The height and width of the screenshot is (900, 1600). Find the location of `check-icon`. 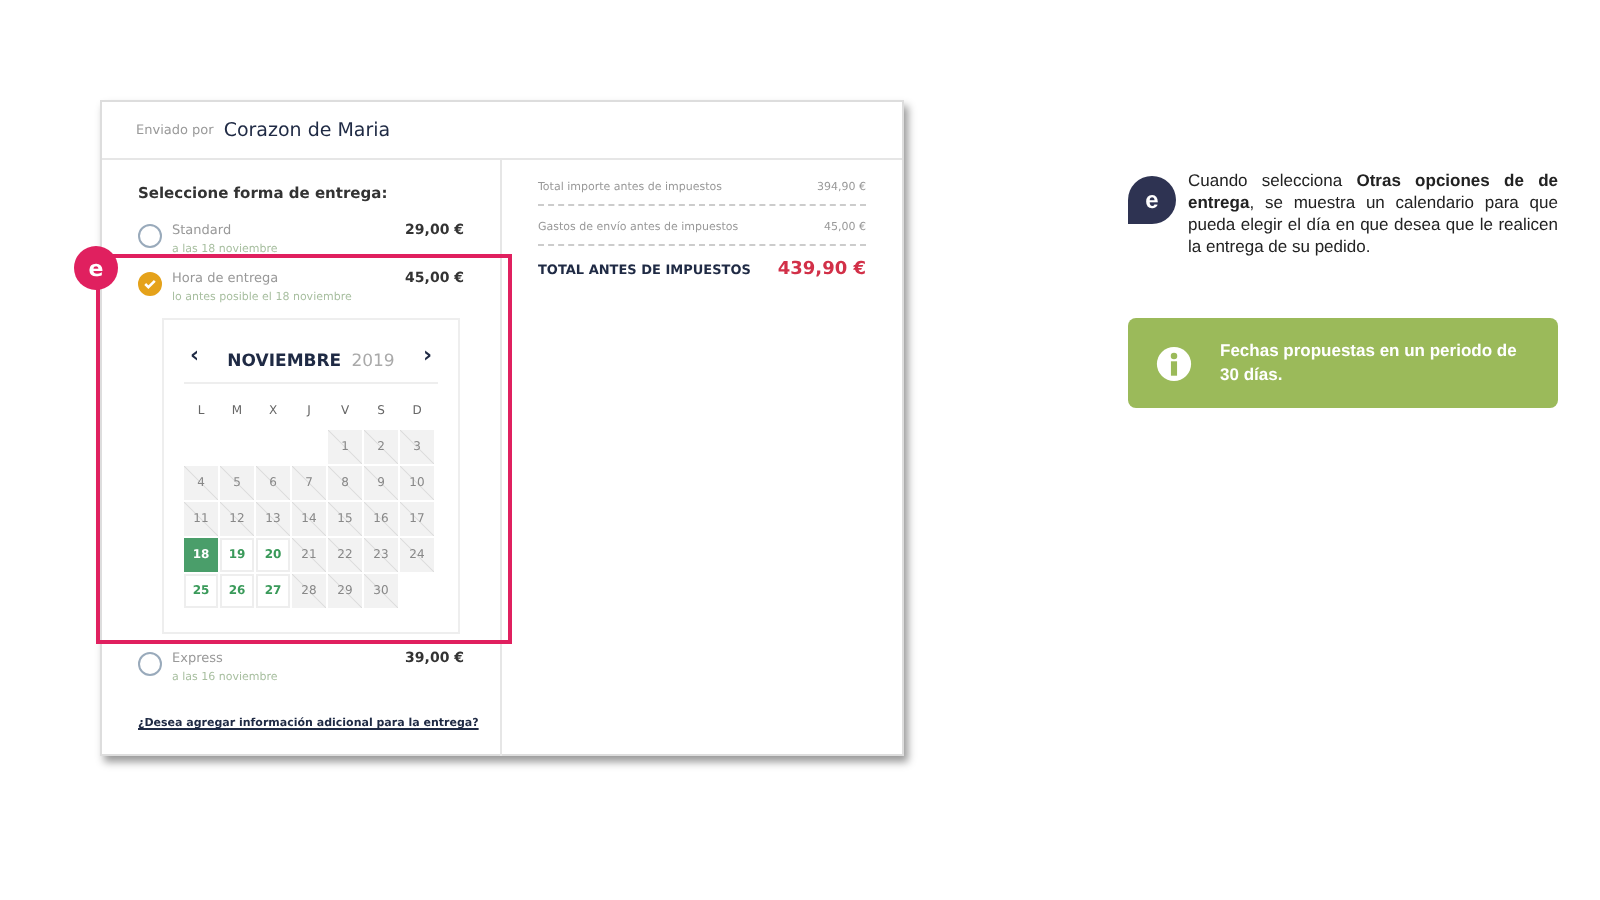

check-icon is located at coordinates (150, 284).